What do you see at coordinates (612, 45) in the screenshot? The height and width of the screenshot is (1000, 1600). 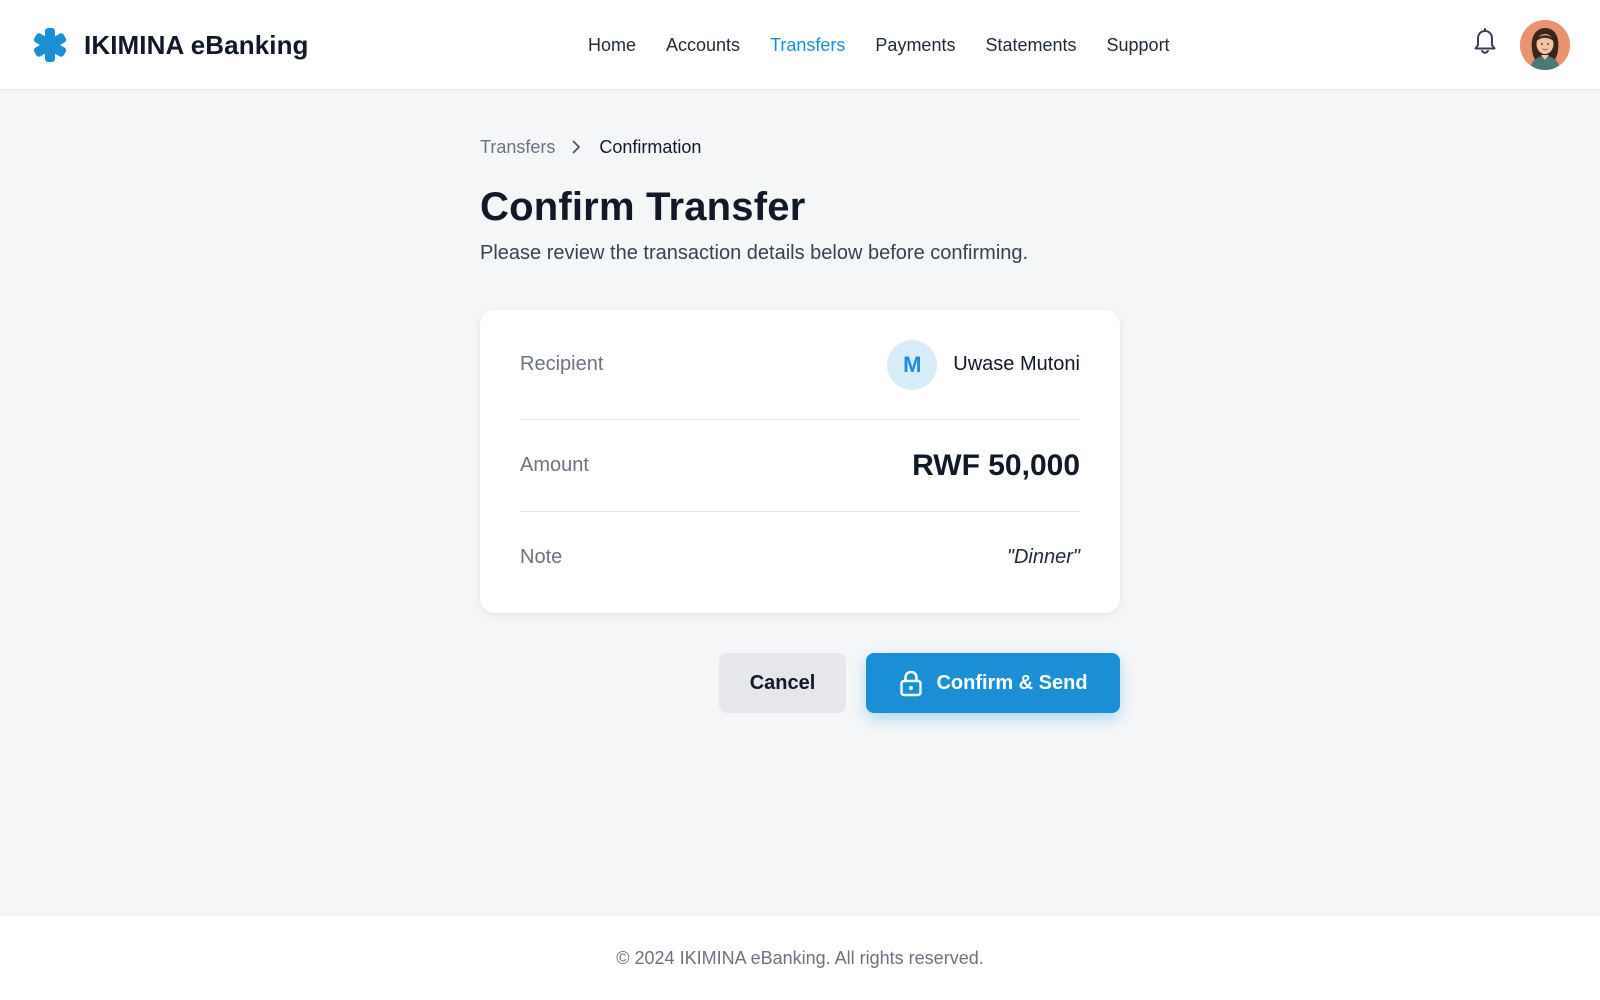 I see `nav-item-home: Home` at bounding box center [612, 45].